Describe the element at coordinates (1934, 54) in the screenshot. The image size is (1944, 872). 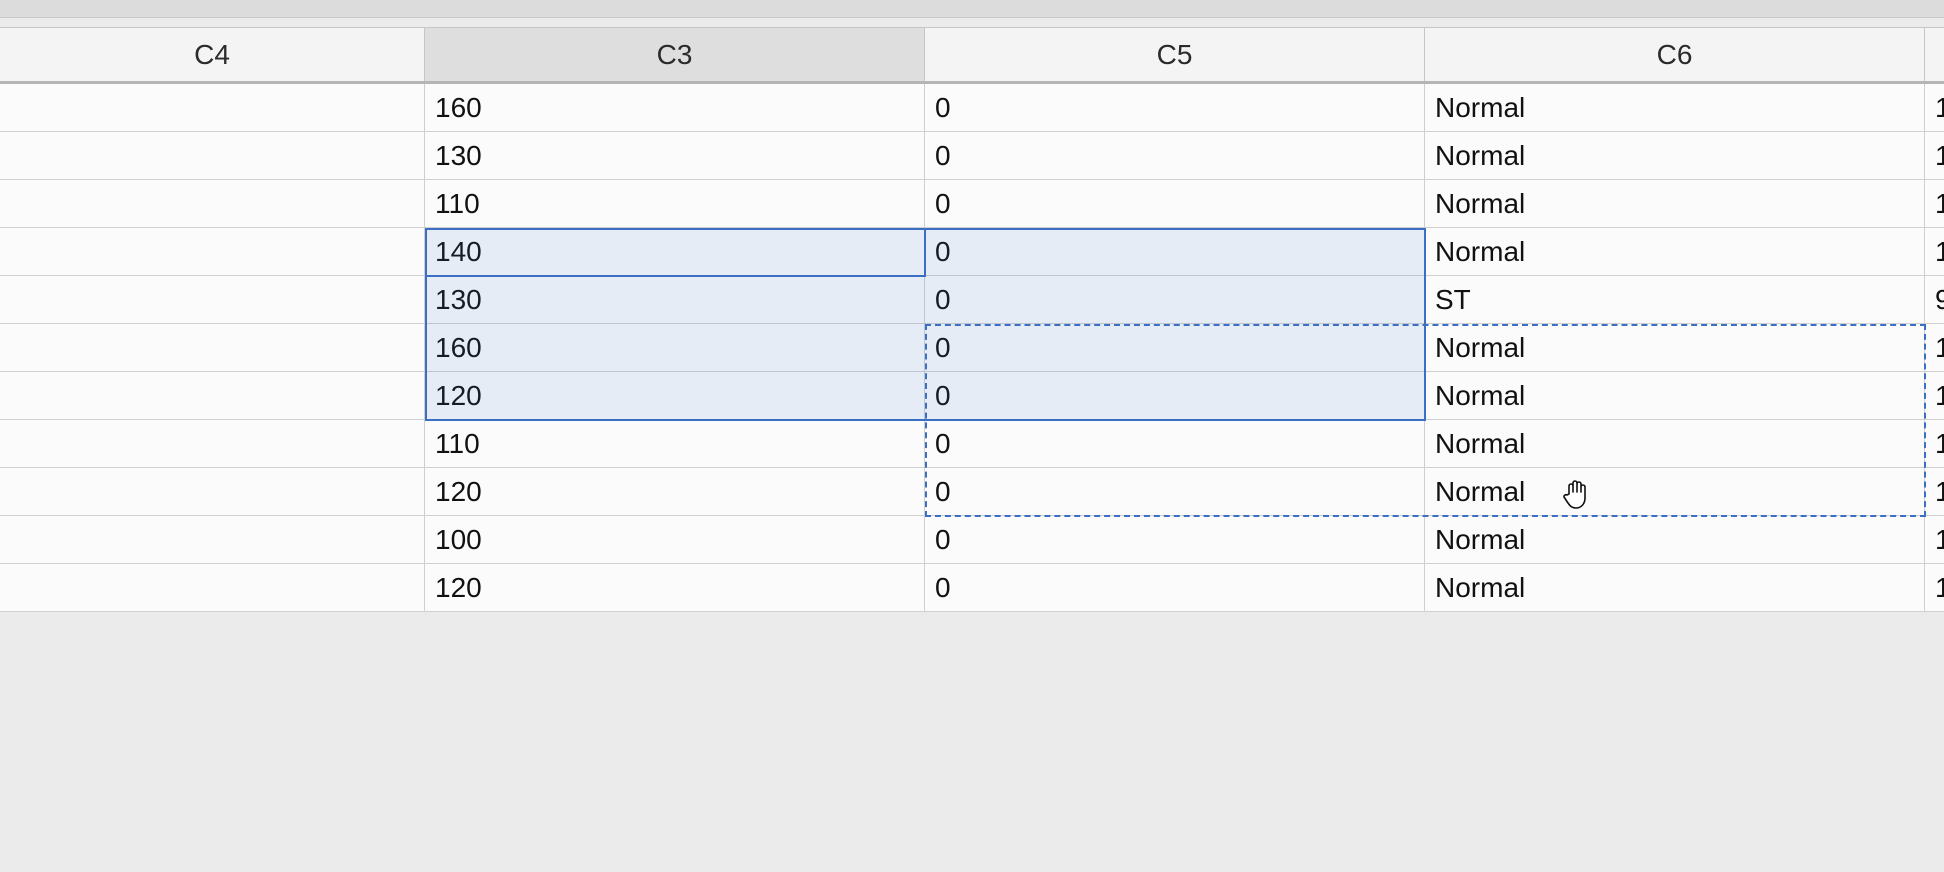
I see `column-header-c7` at that location.